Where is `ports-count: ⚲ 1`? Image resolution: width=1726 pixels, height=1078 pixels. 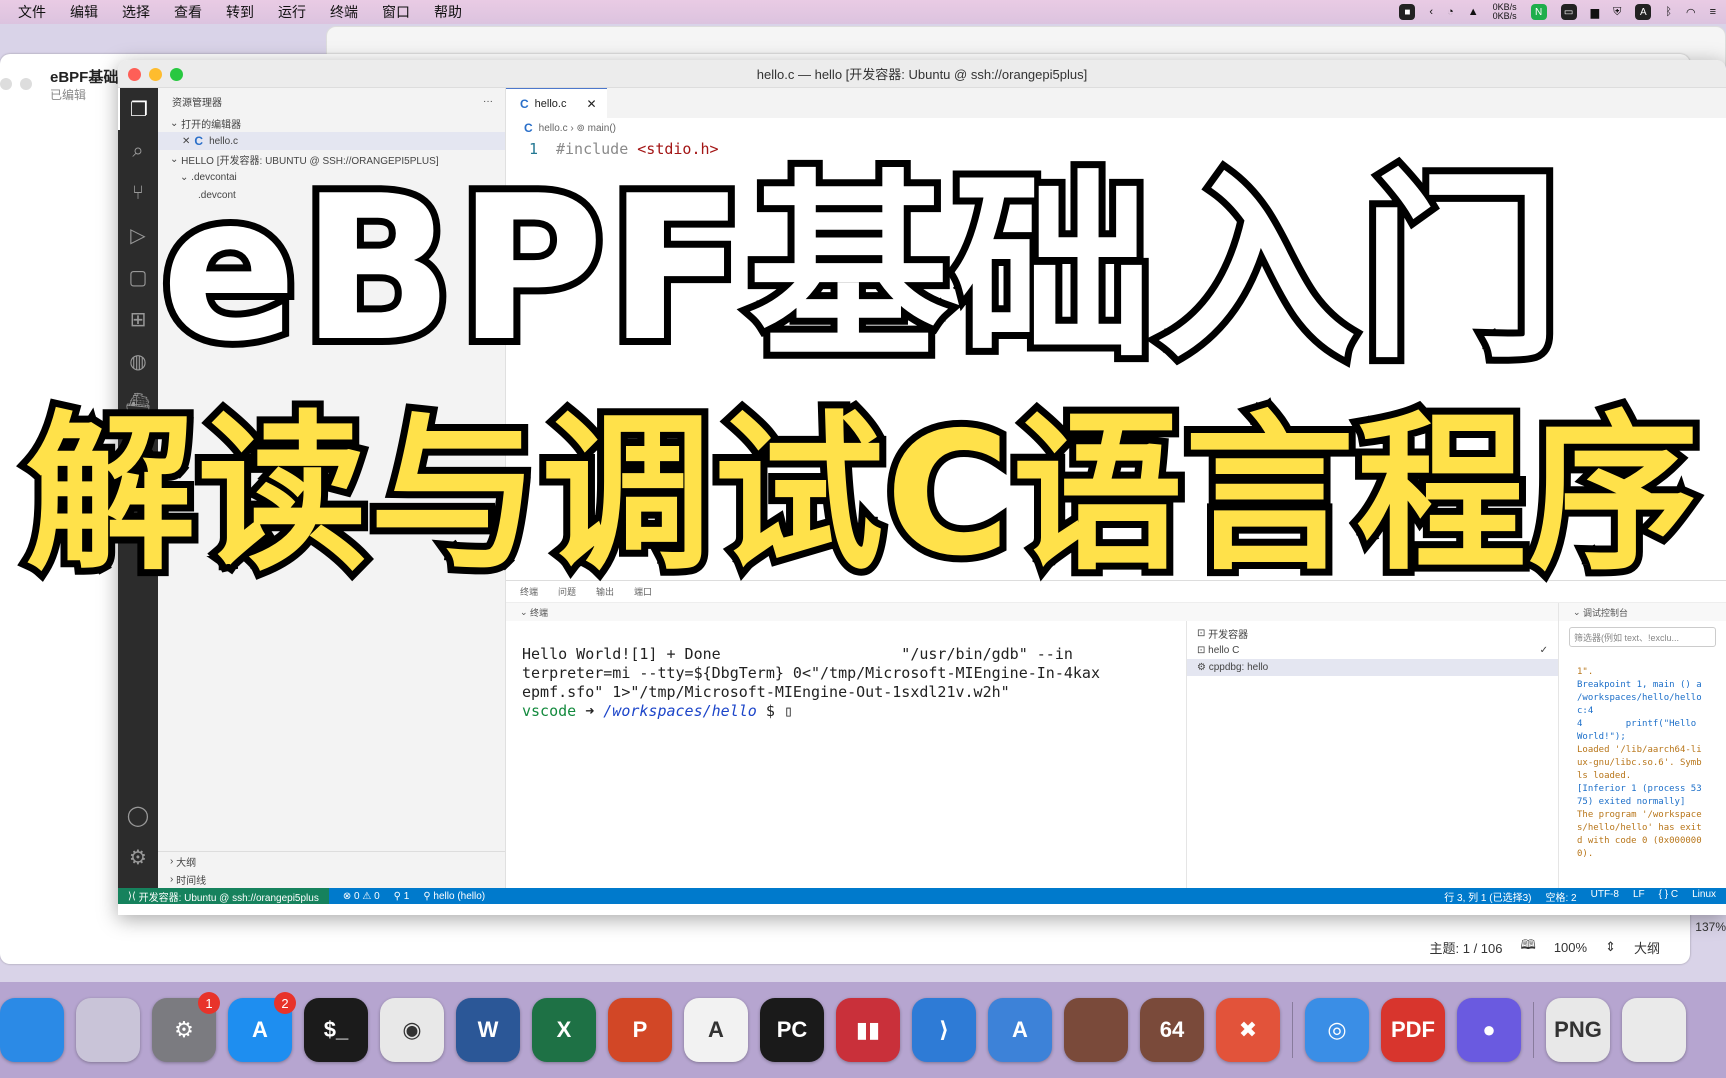 ports-count: ⚲ 1 is located at coordinates (402, 896).